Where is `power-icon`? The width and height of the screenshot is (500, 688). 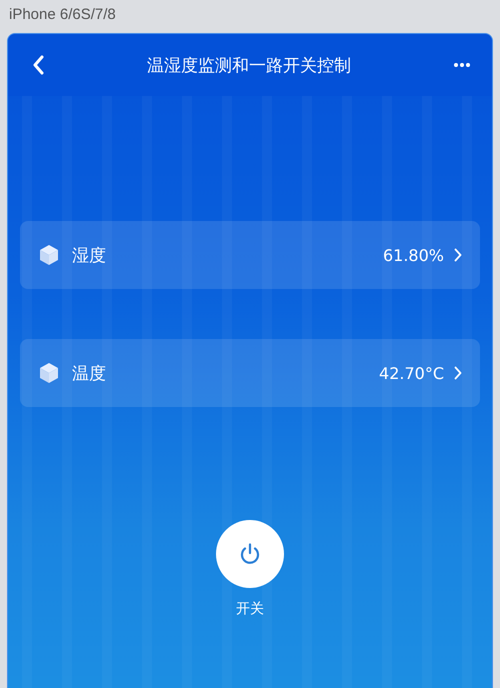
power-icon is located at coordinates (250, 554).